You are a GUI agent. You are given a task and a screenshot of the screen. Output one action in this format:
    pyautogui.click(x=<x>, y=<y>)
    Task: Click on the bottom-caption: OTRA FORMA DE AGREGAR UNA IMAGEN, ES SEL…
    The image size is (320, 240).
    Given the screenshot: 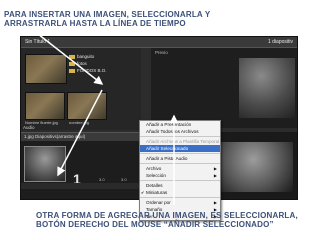 What is the action you would take?
    pyautogui.click(x=167, y=220)
    